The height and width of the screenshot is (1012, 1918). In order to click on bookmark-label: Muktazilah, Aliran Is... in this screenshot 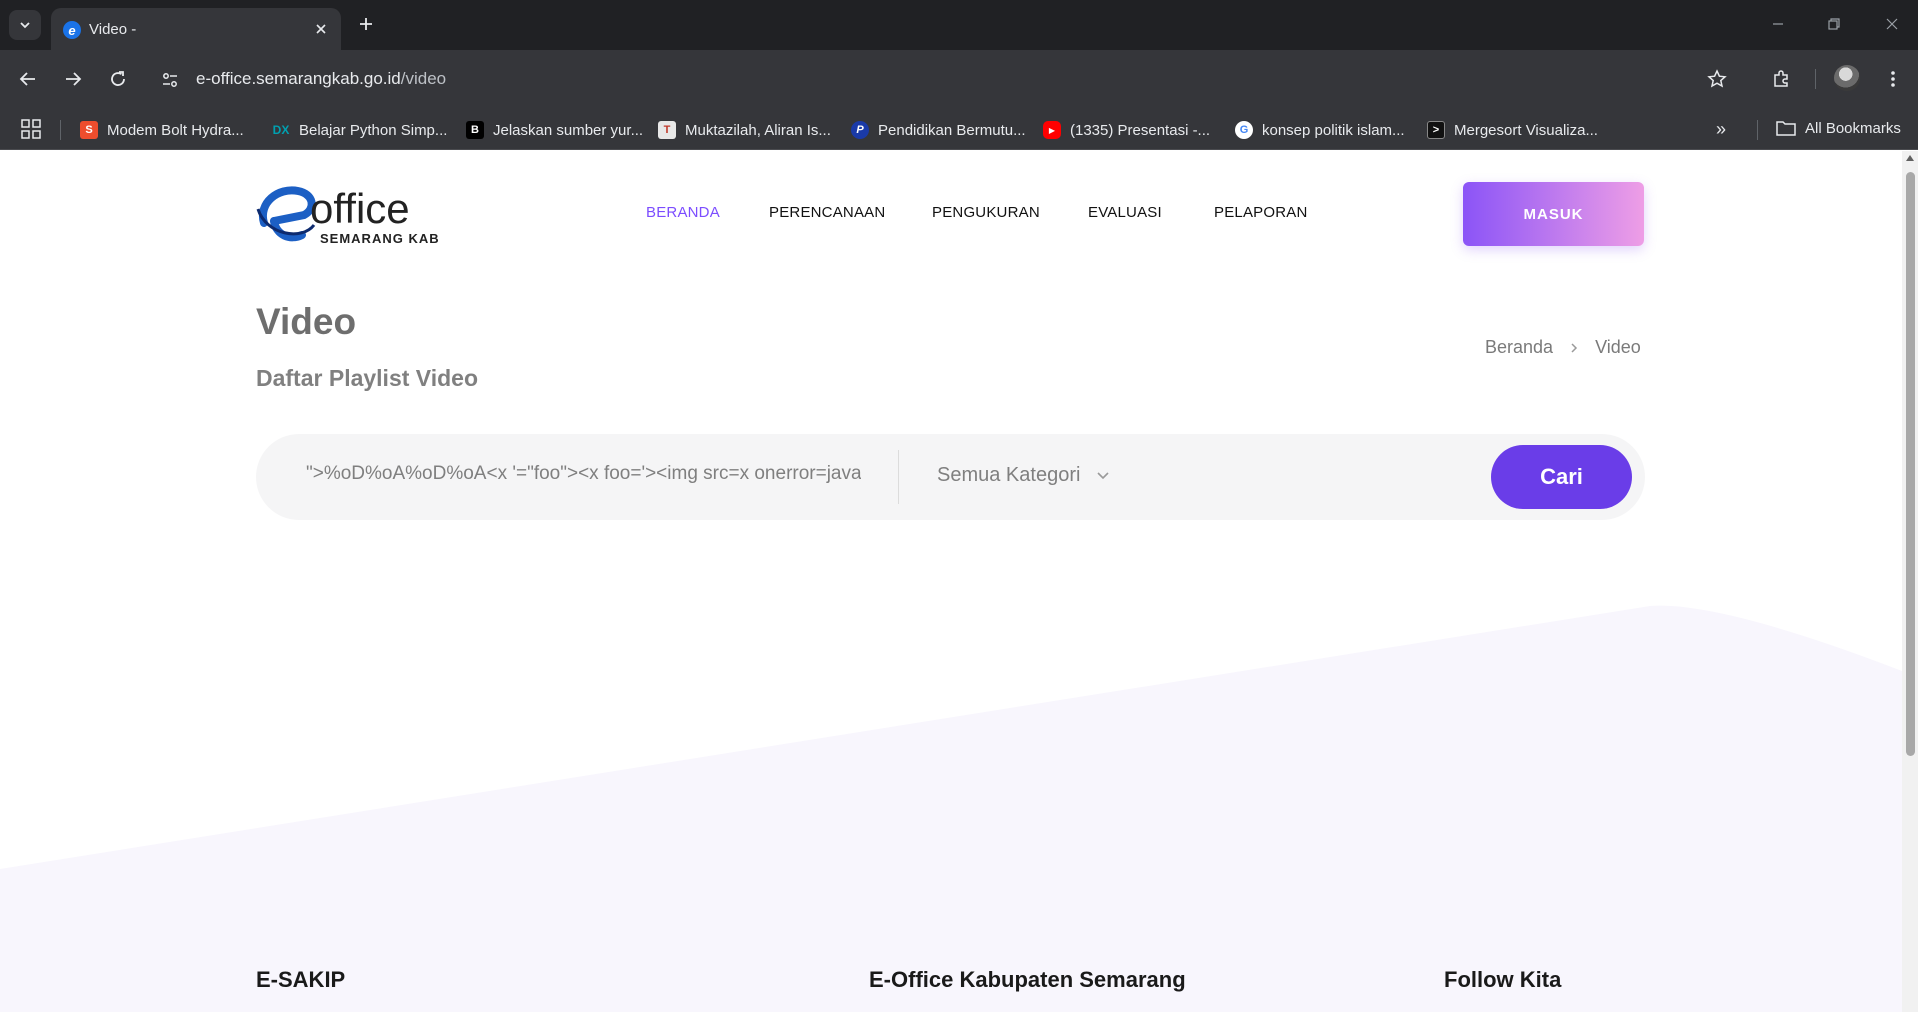, I will do `click(758, 130)`.